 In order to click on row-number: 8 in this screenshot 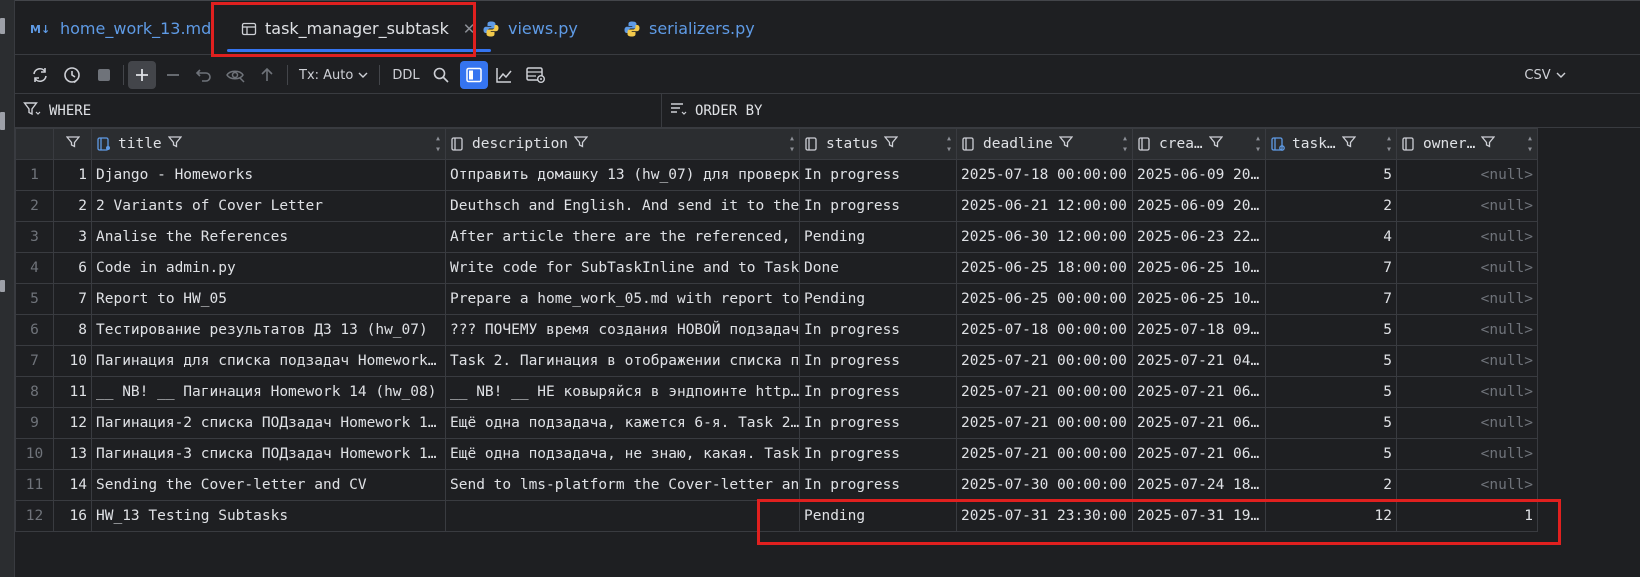, I will do `click(34, 392)`.